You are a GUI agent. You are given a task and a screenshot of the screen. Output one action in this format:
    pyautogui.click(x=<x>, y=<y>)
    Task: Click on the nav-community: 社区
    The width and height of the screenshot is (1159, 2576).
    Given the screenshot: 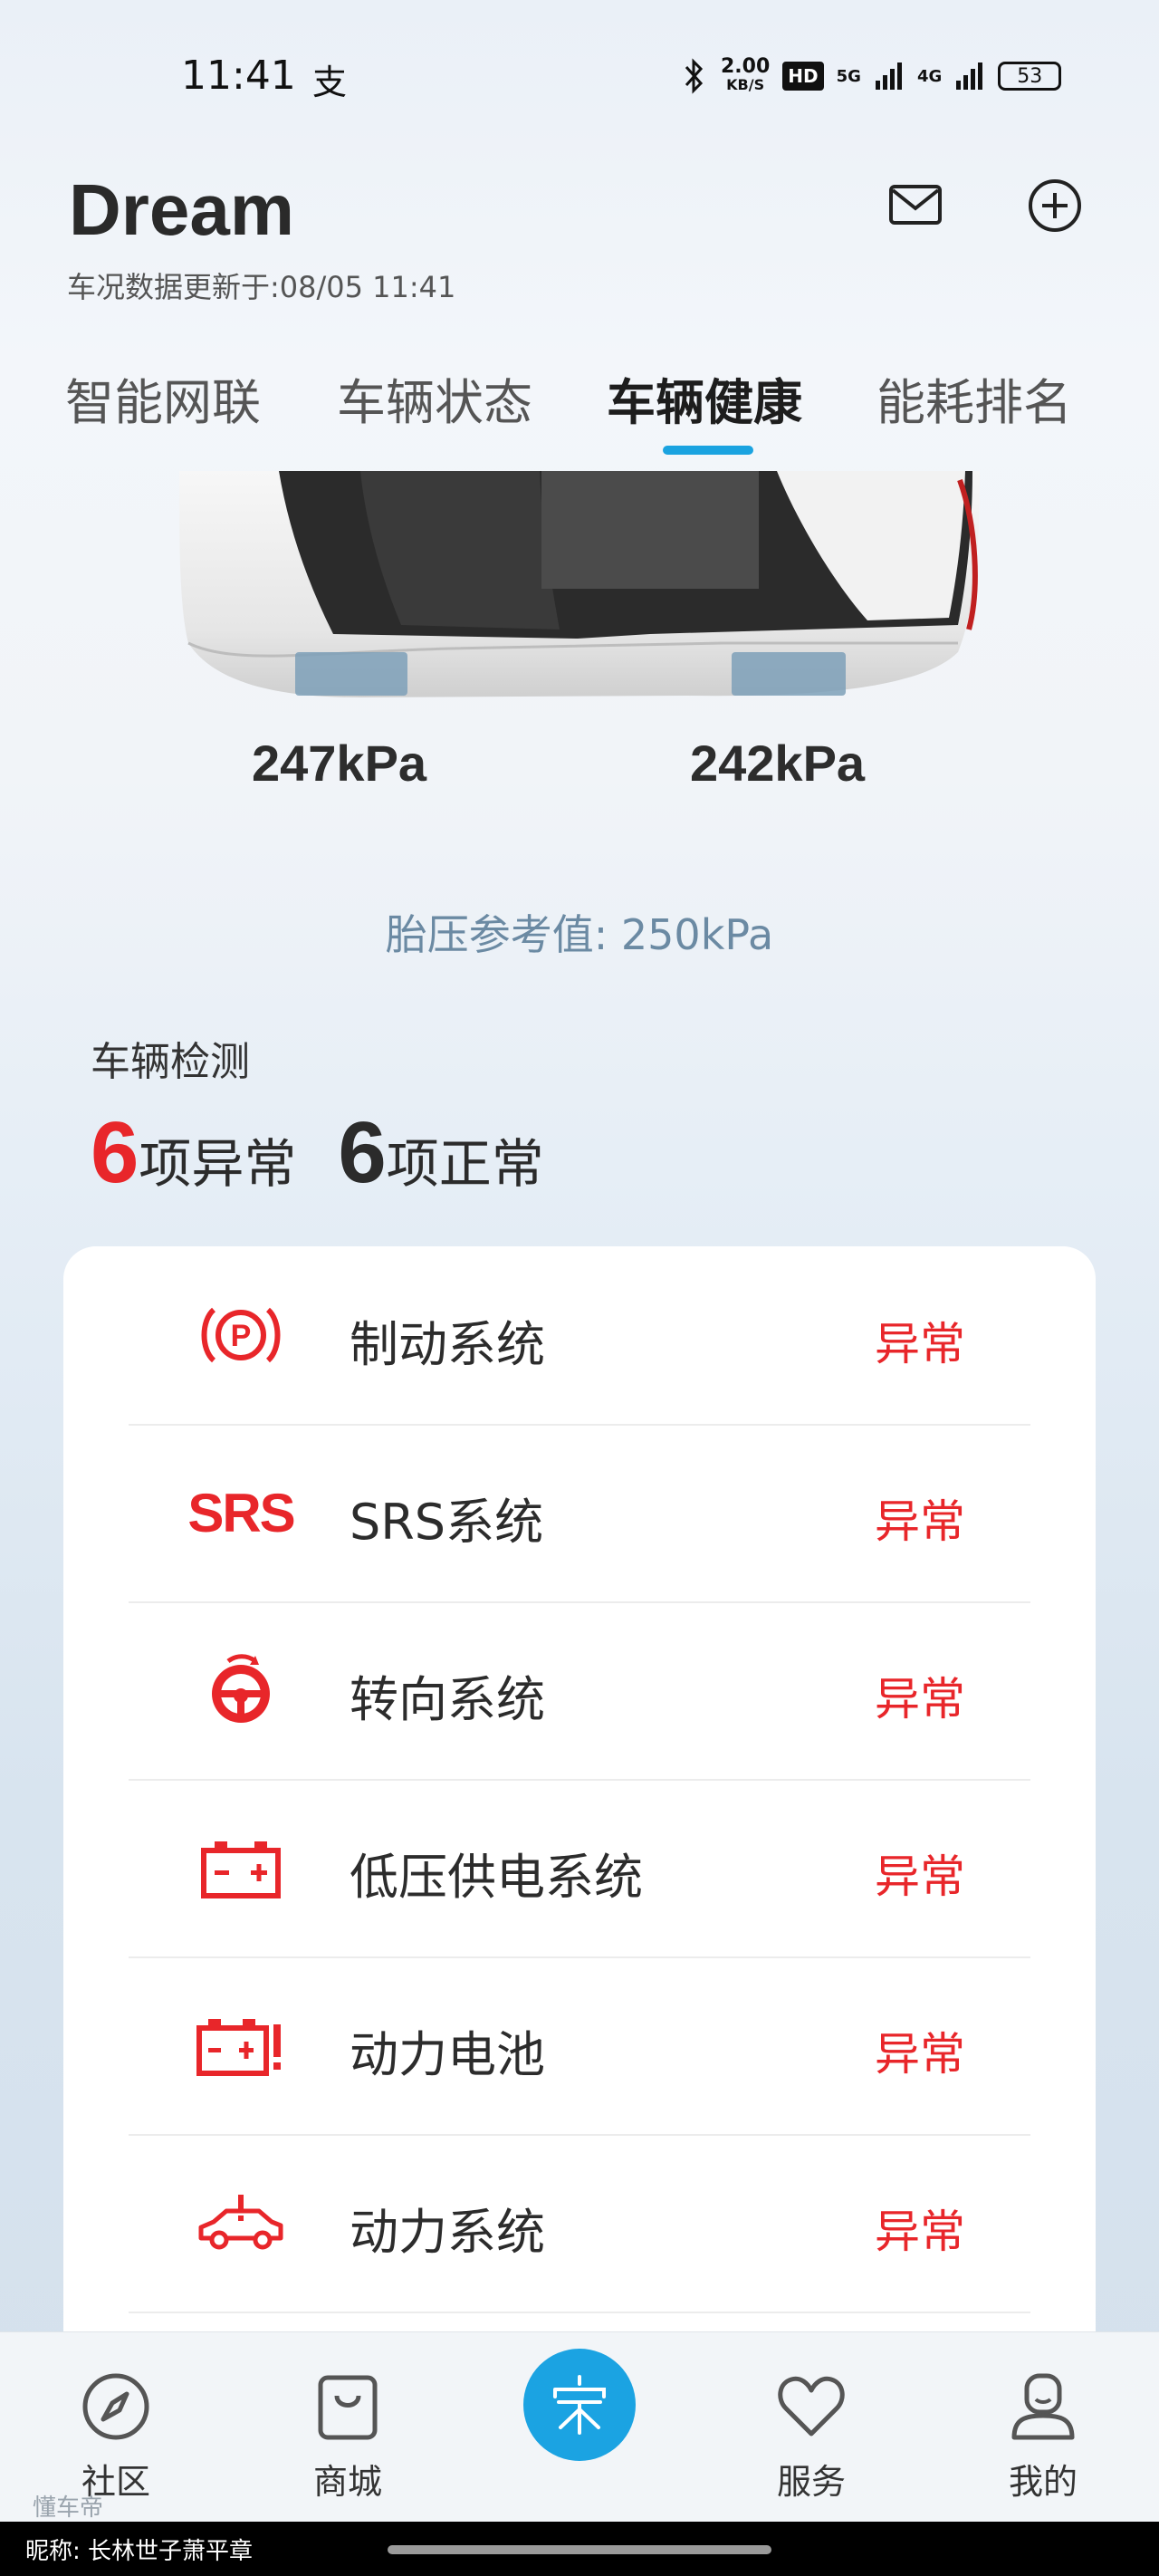 What is the action you would take?
    pyautogui.click(x=115, y=2423)
    